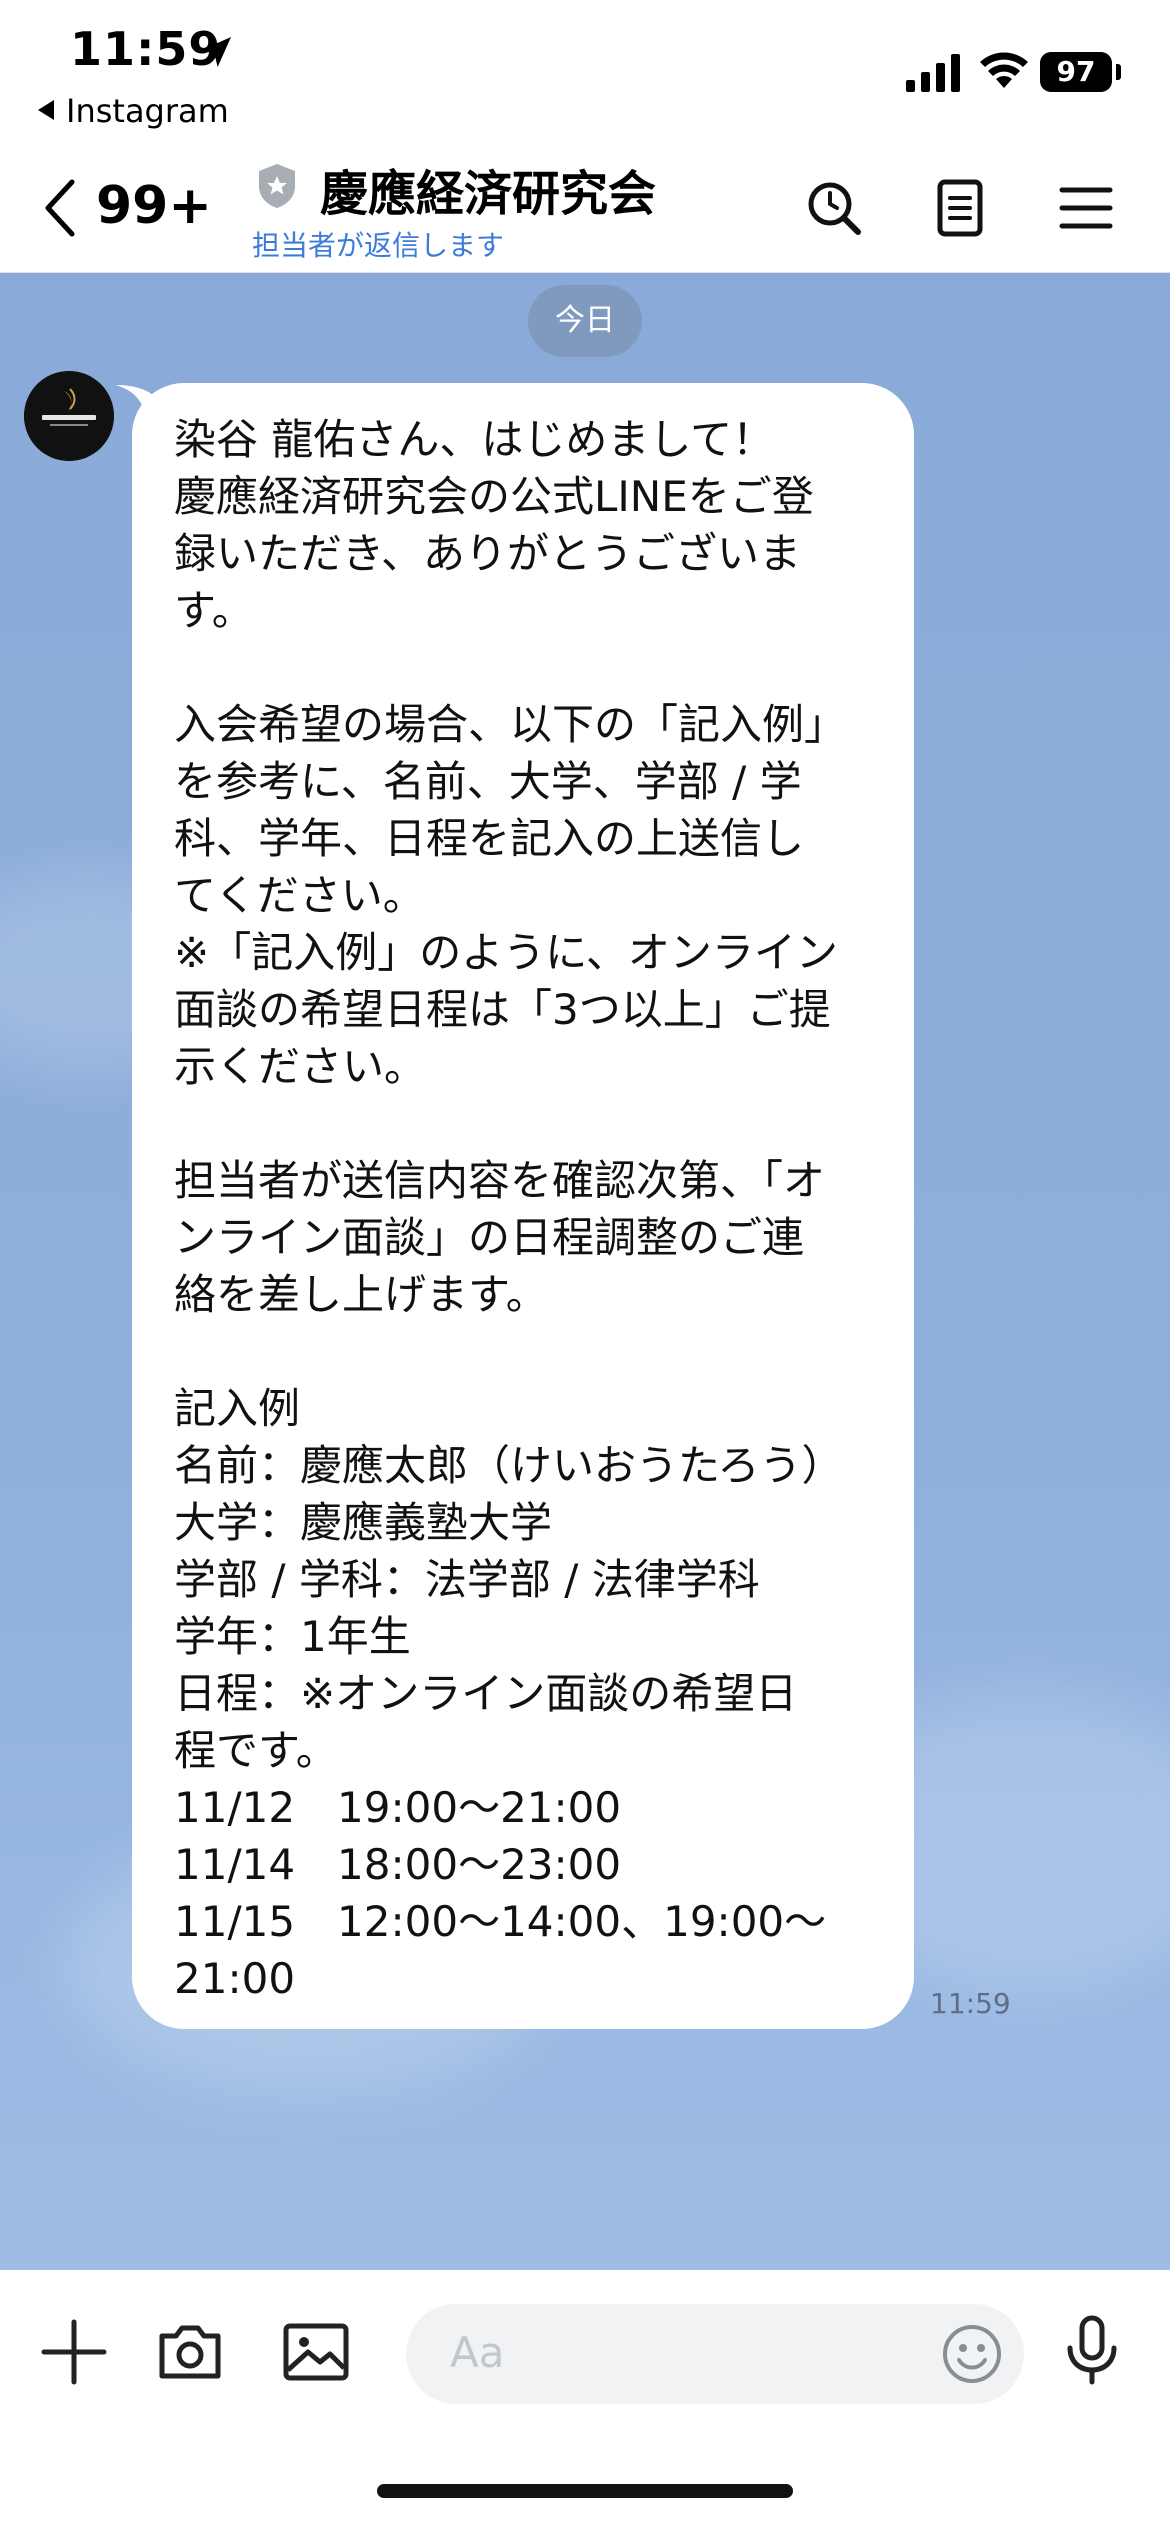 This screenshot has width=1170, height=2532. What do you see at coordinates (585, 70) in the screenshot?
I see `status-bar: 11:59 Instagram 97` at bounding box center [585, 70].